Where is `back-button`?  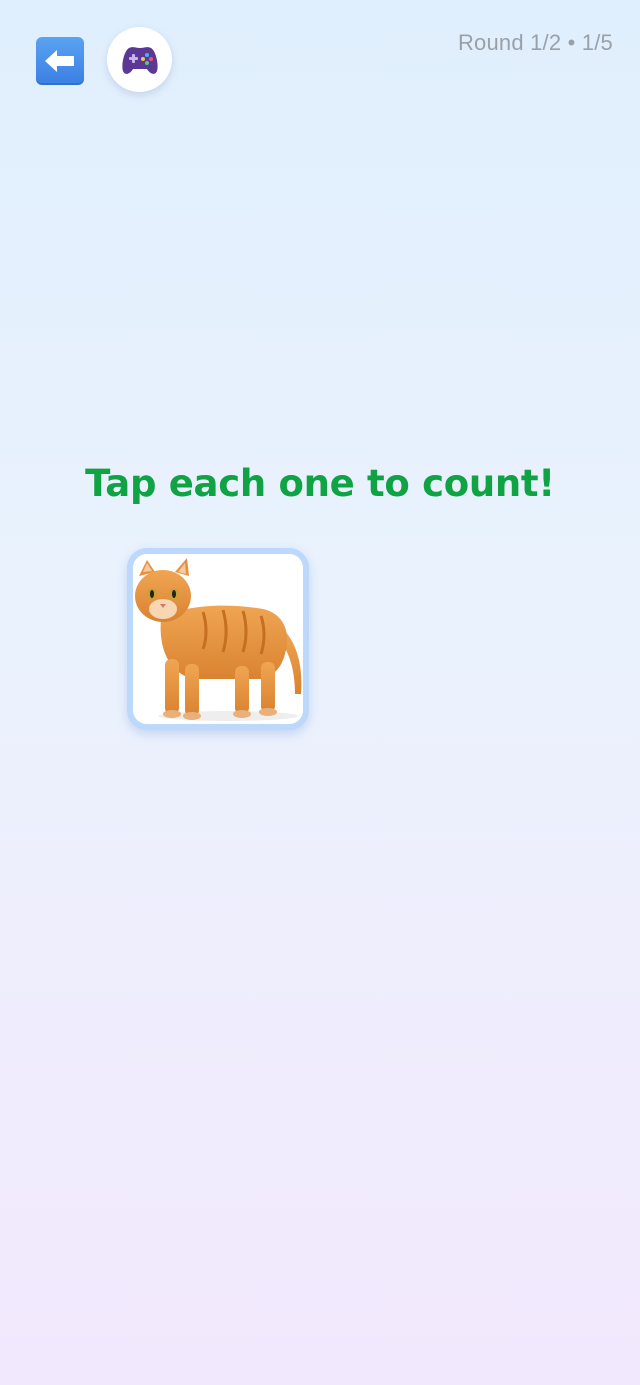 back-button is located at coordinates (60, 61).